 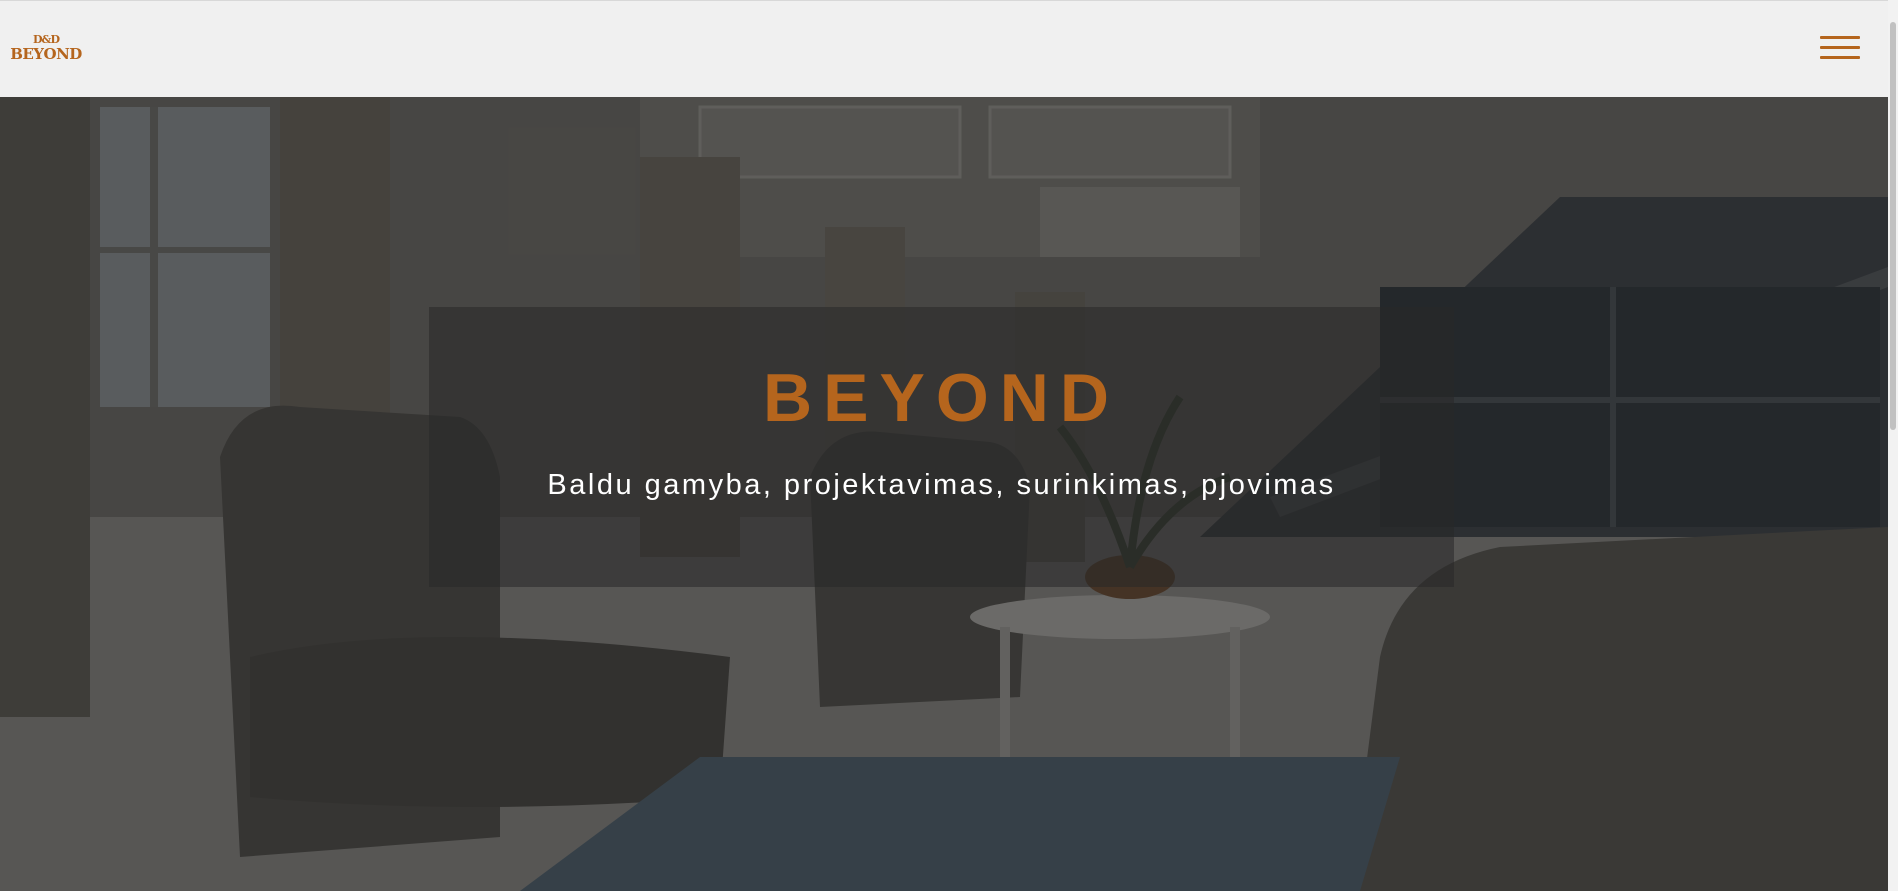 What do you see at coordinates (1893, 226) in the screenshot?
I see `scrollbar-thumb` at bounding box center [1893, 226].